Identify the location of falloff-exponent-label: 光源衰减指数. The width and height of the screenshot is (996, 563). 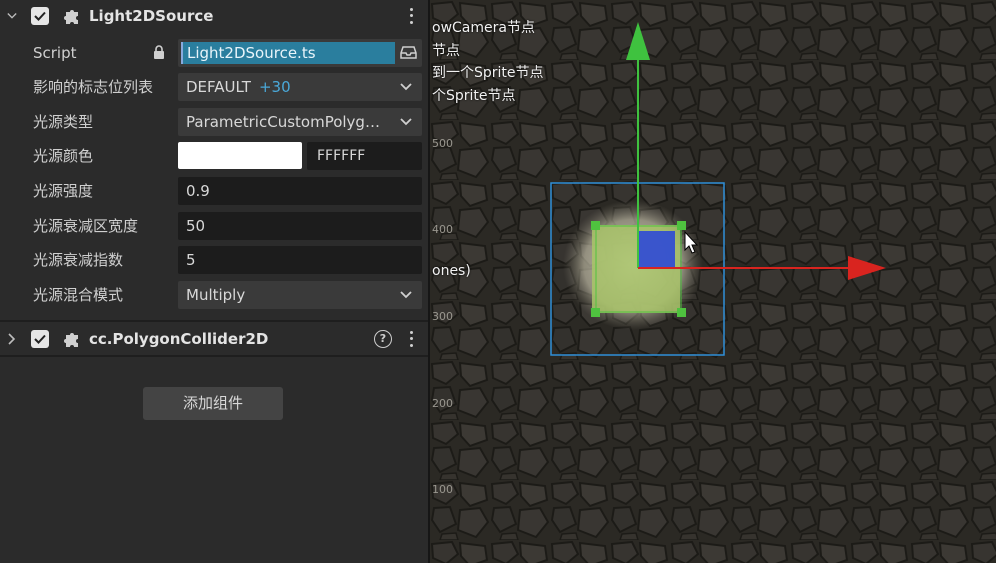
(78, 260).